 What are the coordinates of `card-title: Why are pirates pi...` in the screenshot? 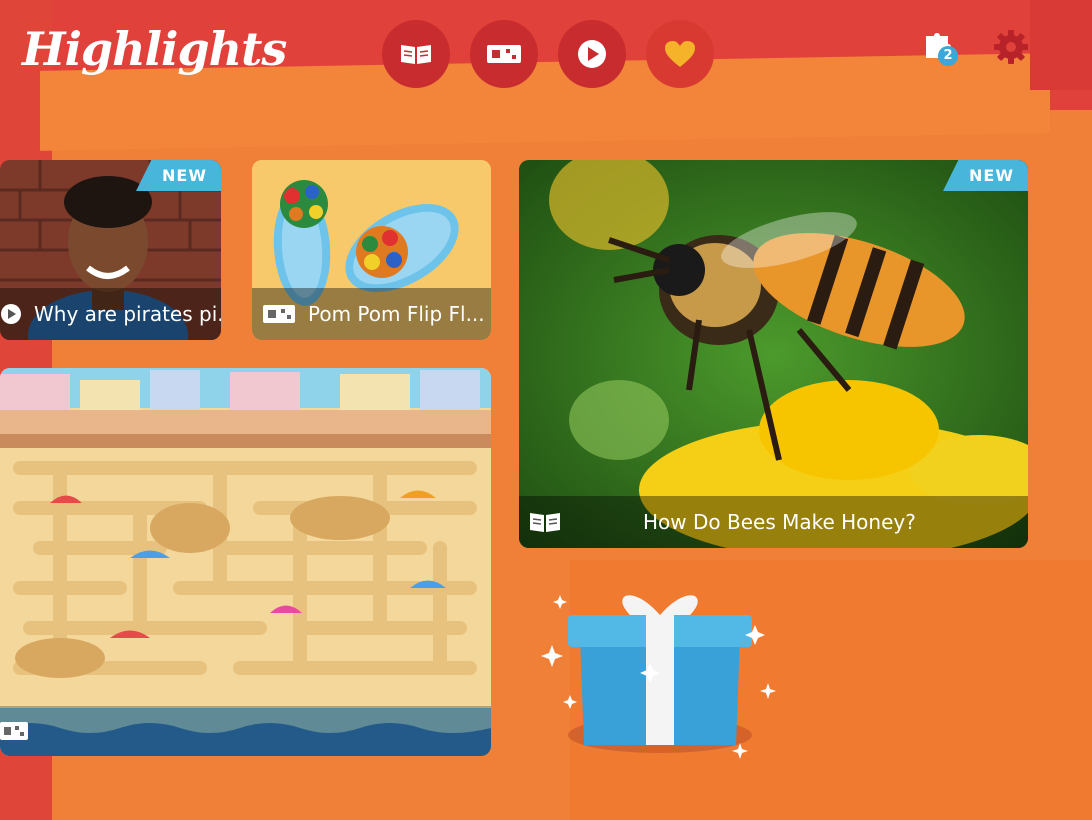 It's located at (127, 314).